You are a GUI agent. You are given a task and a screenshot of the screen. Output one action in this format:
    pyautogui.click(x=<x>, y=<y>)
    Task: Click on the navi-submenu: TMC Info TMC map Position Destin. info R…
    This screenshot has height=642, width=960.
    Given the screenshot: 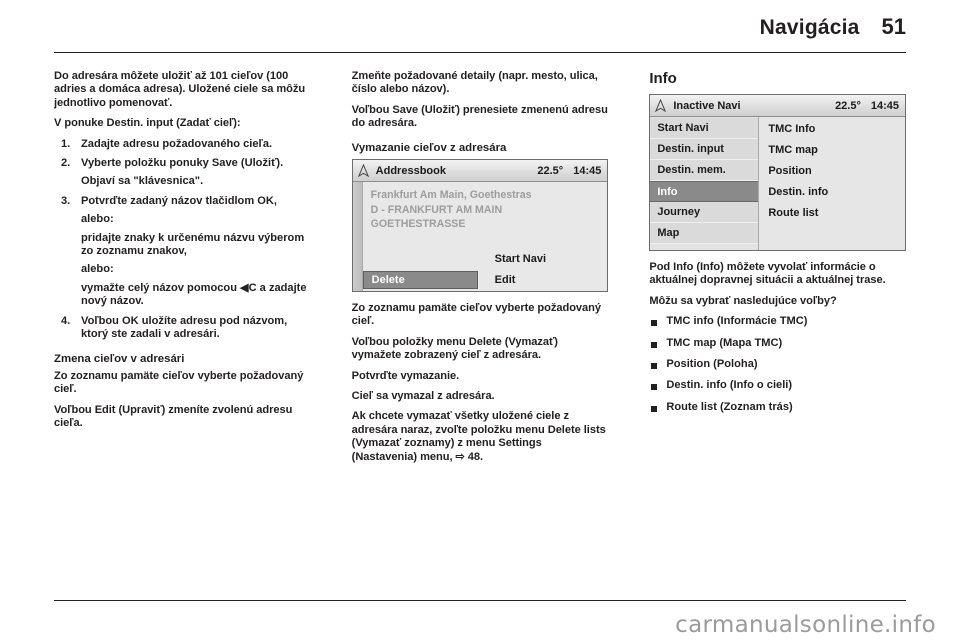 What is the action you would take?
    pyautogui.click(x=832, y=183)
    